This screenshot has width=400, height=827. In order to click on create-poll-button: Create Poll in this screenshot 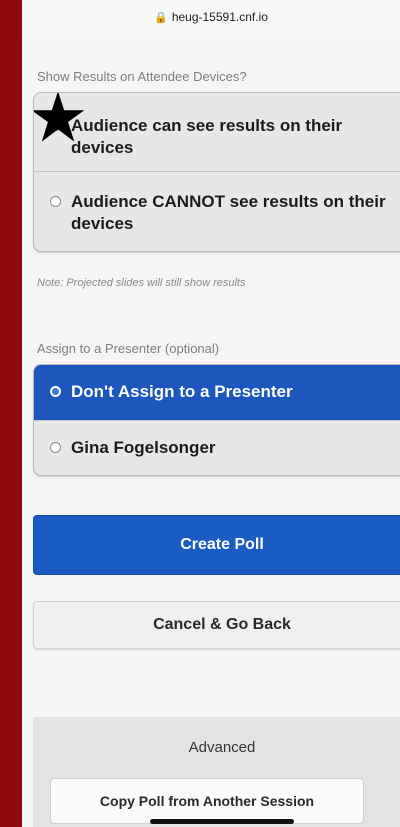, I will do `click(216, 545)`.